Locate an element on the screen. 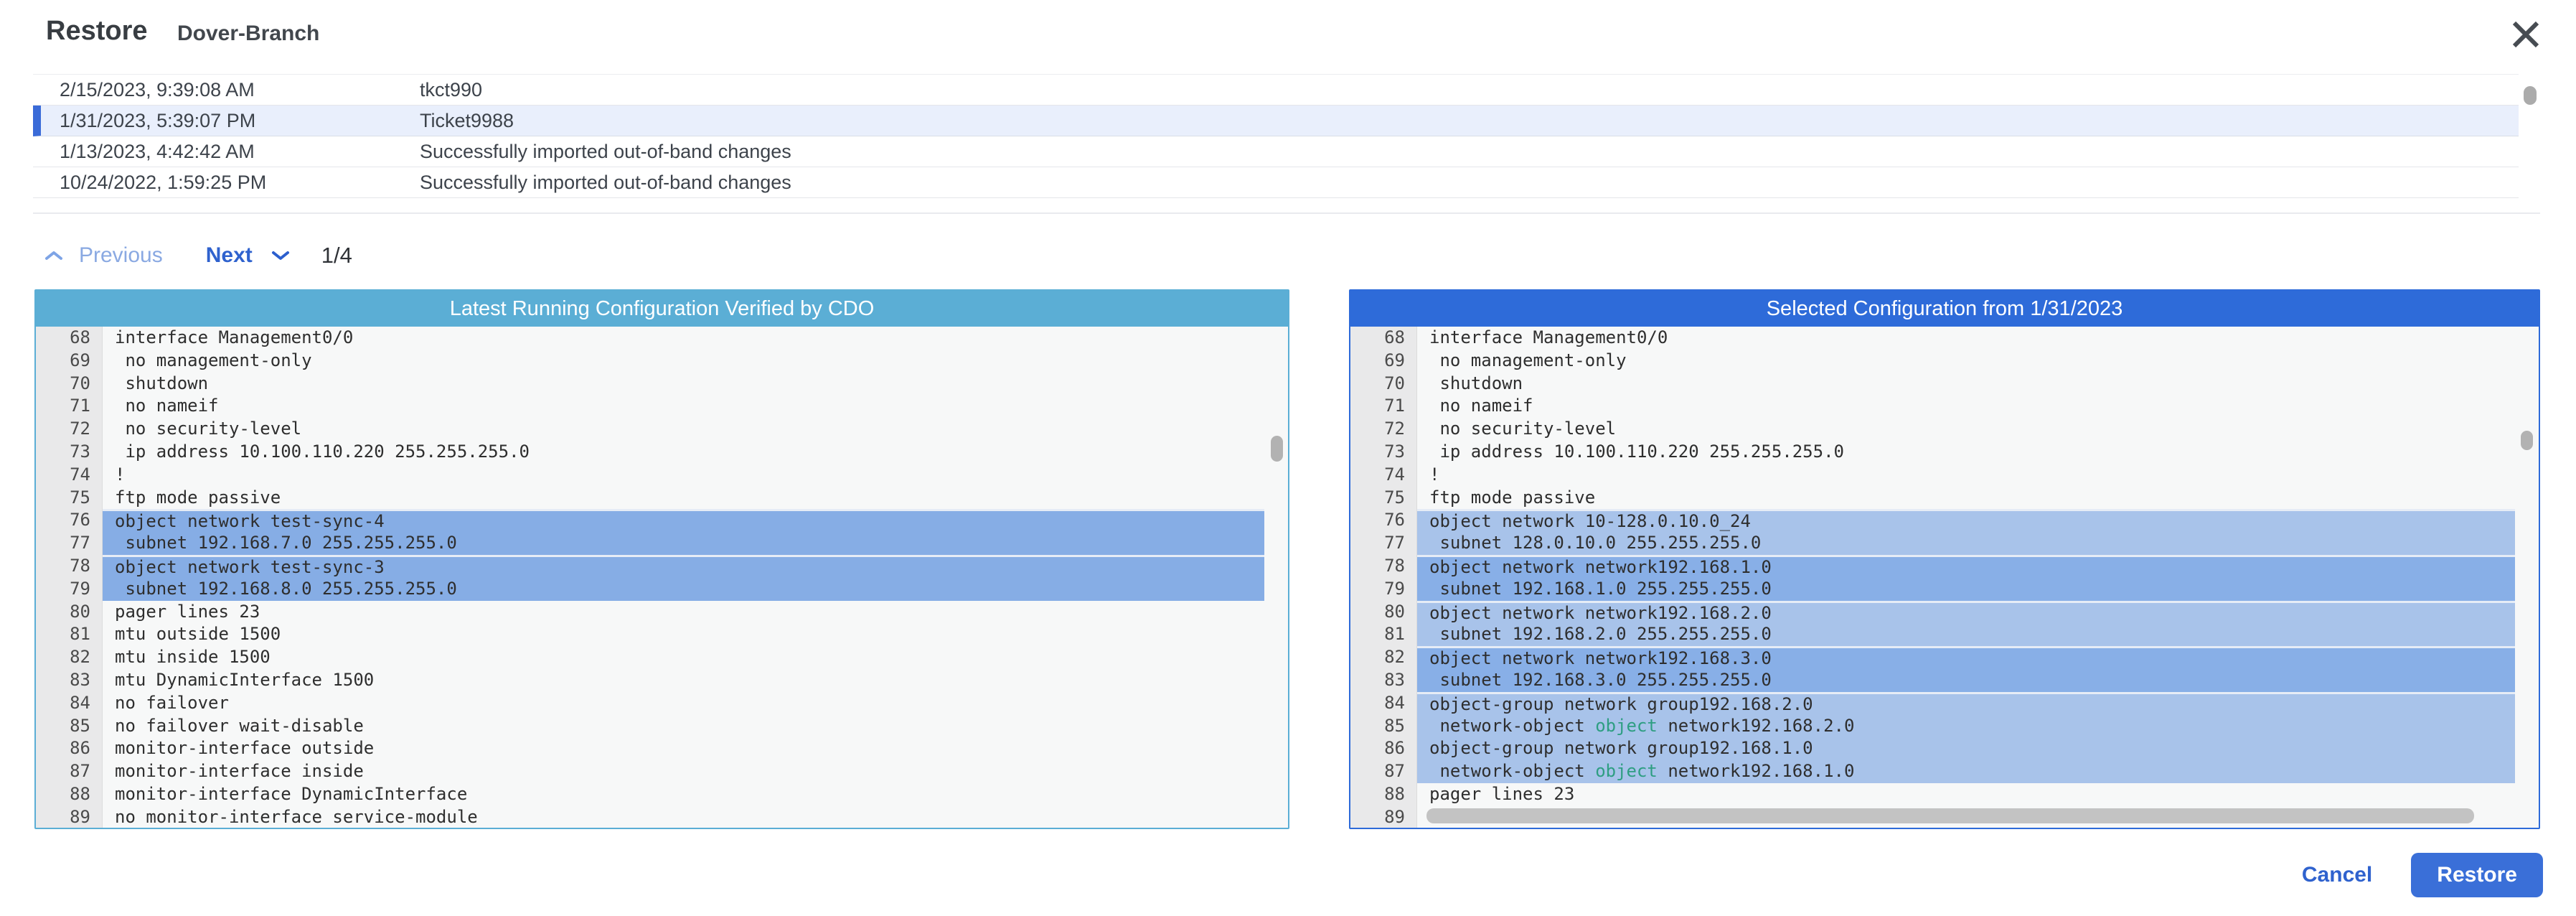  code-line: 72 no security-level is located at coordinates (1944, 430).